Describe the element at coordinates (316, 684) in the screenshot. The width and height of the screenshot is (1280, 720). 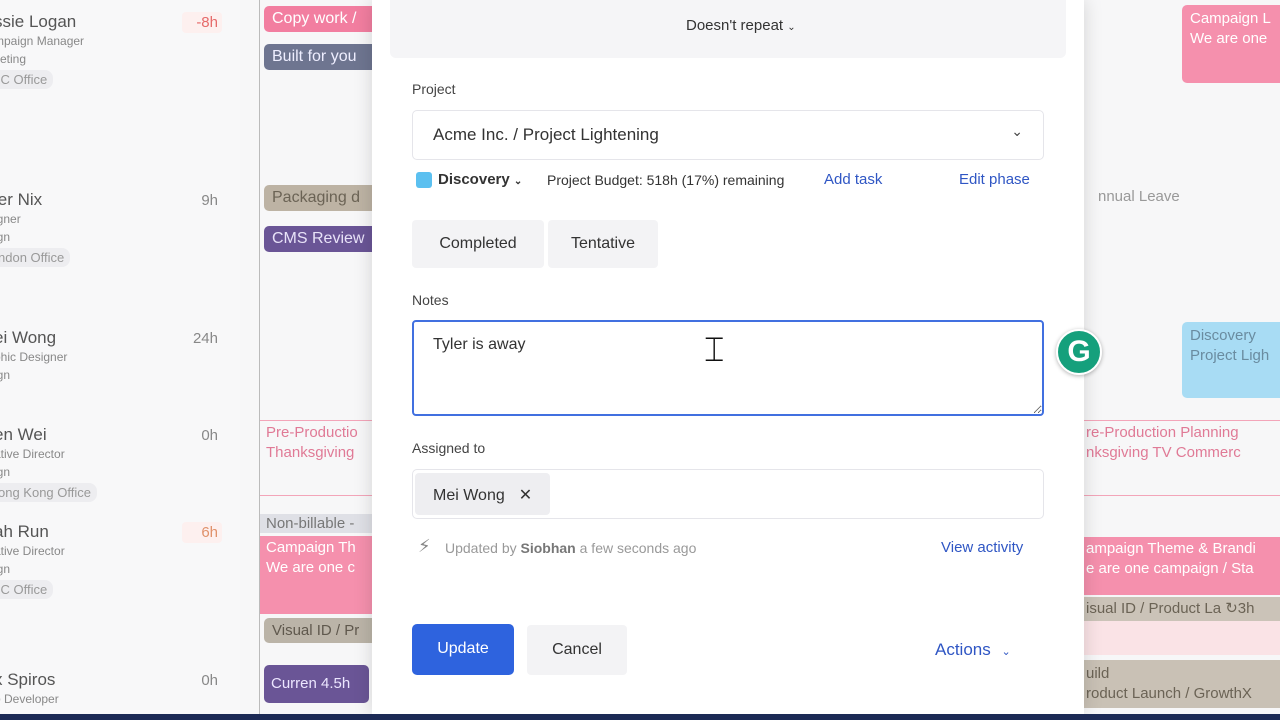
I see `allocation-chip: Curren 4.5h` at that location.